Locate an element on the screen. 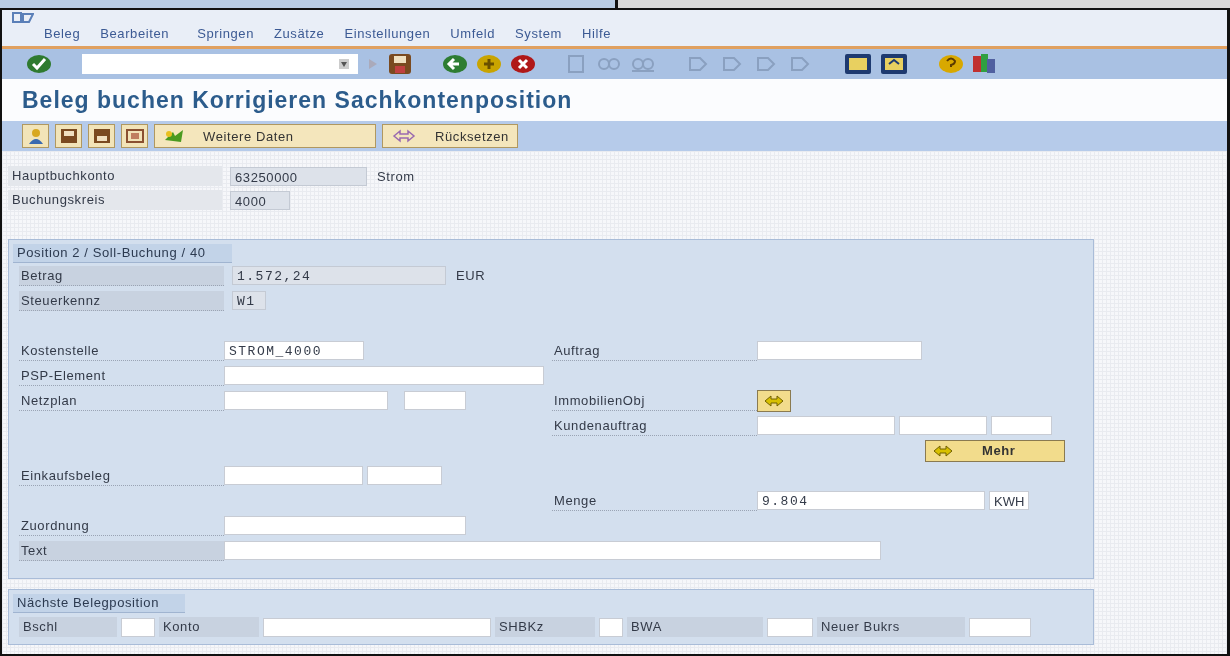 Image resolution: width=1230 pixels, height=656 pixels. field-label: Steuerkennz is located at coordinates (121, 300).